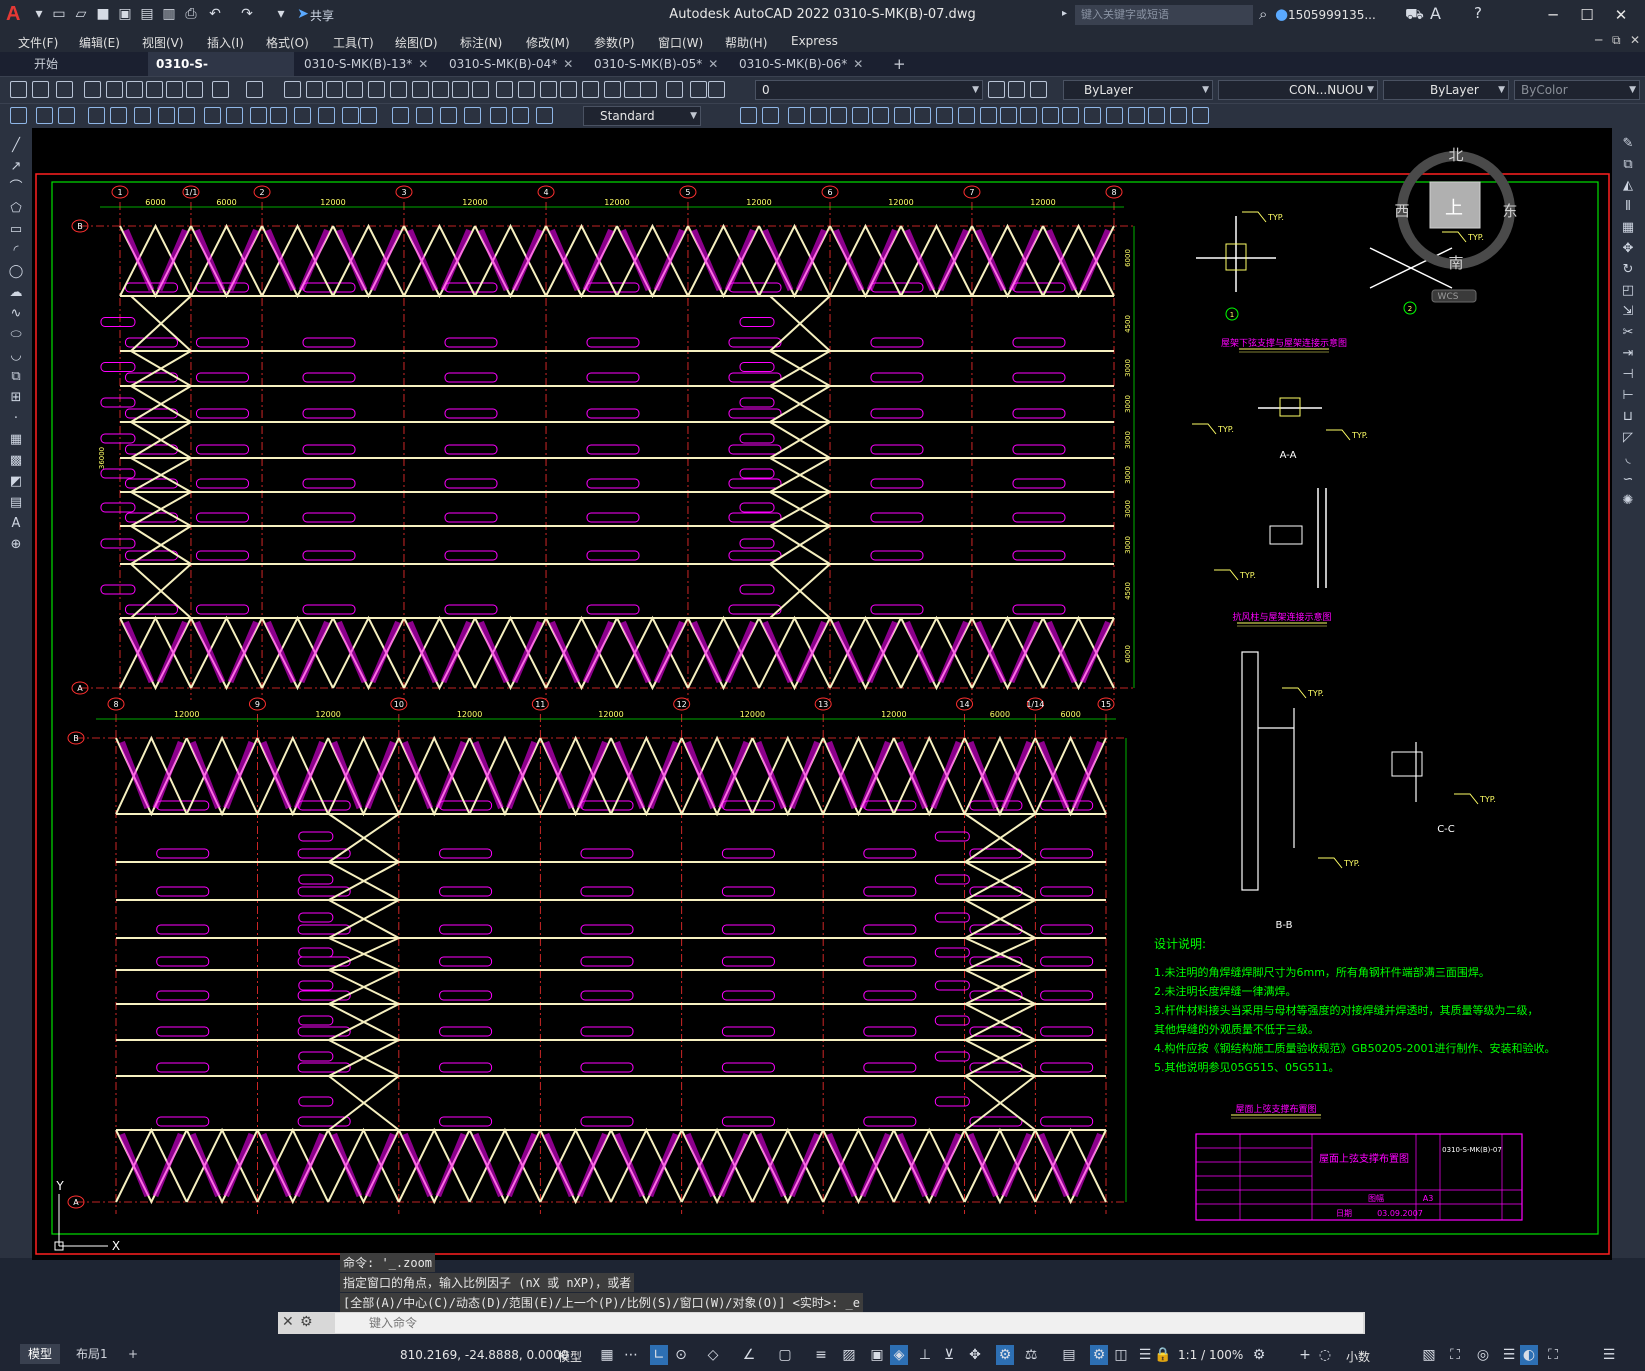 The width and height of the screenshot is (1645, 1371). What do you see at coordinates (440, 89) in the screenshot?
I see `standard-tool-19-icon` at bounding box center [440, 89].